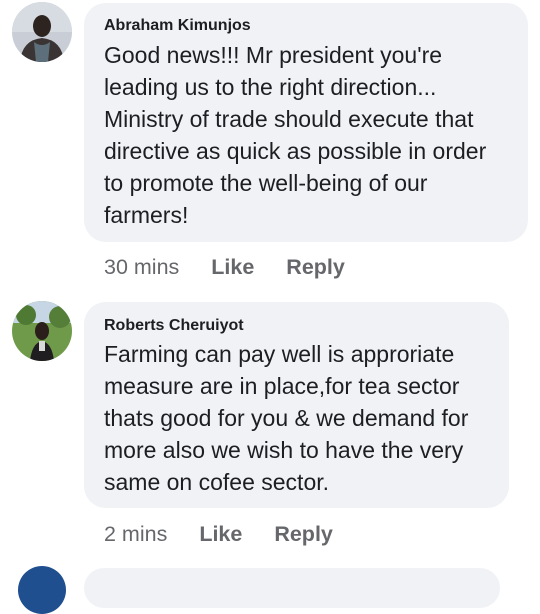 The image size is (540, 614). I want to click on comment-meta: 30 mins Like Reply, so click(224, 267).